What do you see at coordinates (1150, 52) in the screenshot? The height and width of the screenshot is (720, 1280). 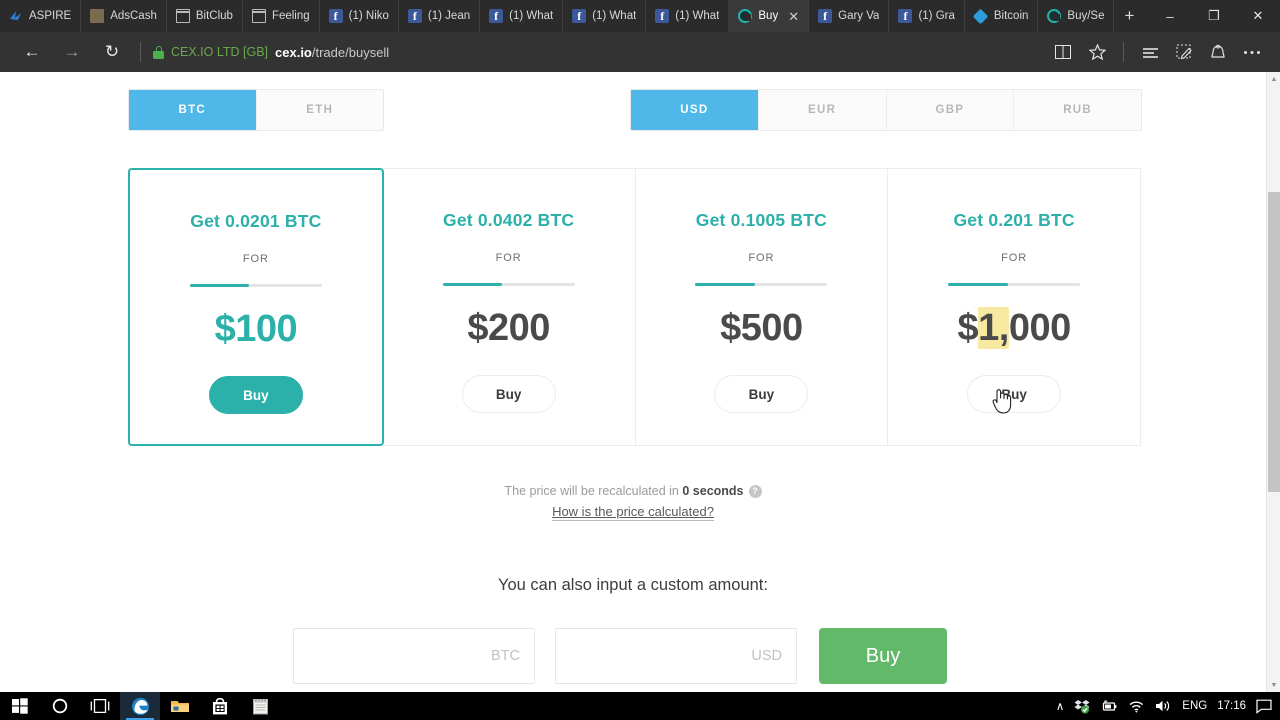 I see `hub-icon` at bounding box center [1150, 52].